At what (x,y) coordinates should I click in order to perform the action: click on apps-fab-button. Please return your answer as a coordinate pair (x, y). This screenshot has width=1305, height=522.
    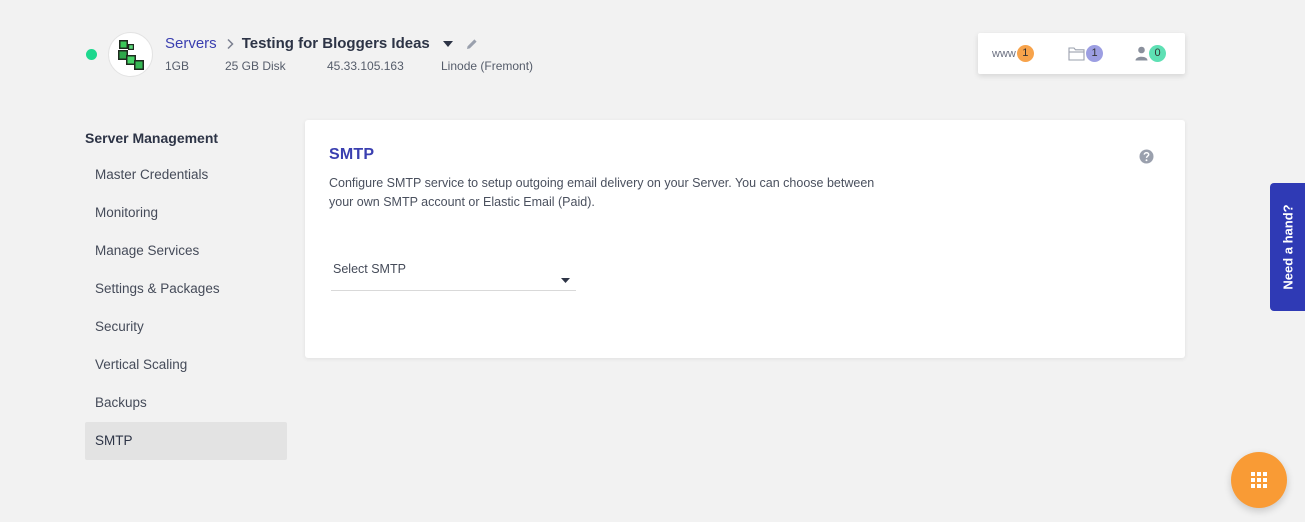
    Looking at the image, I should click on (1259, 480).